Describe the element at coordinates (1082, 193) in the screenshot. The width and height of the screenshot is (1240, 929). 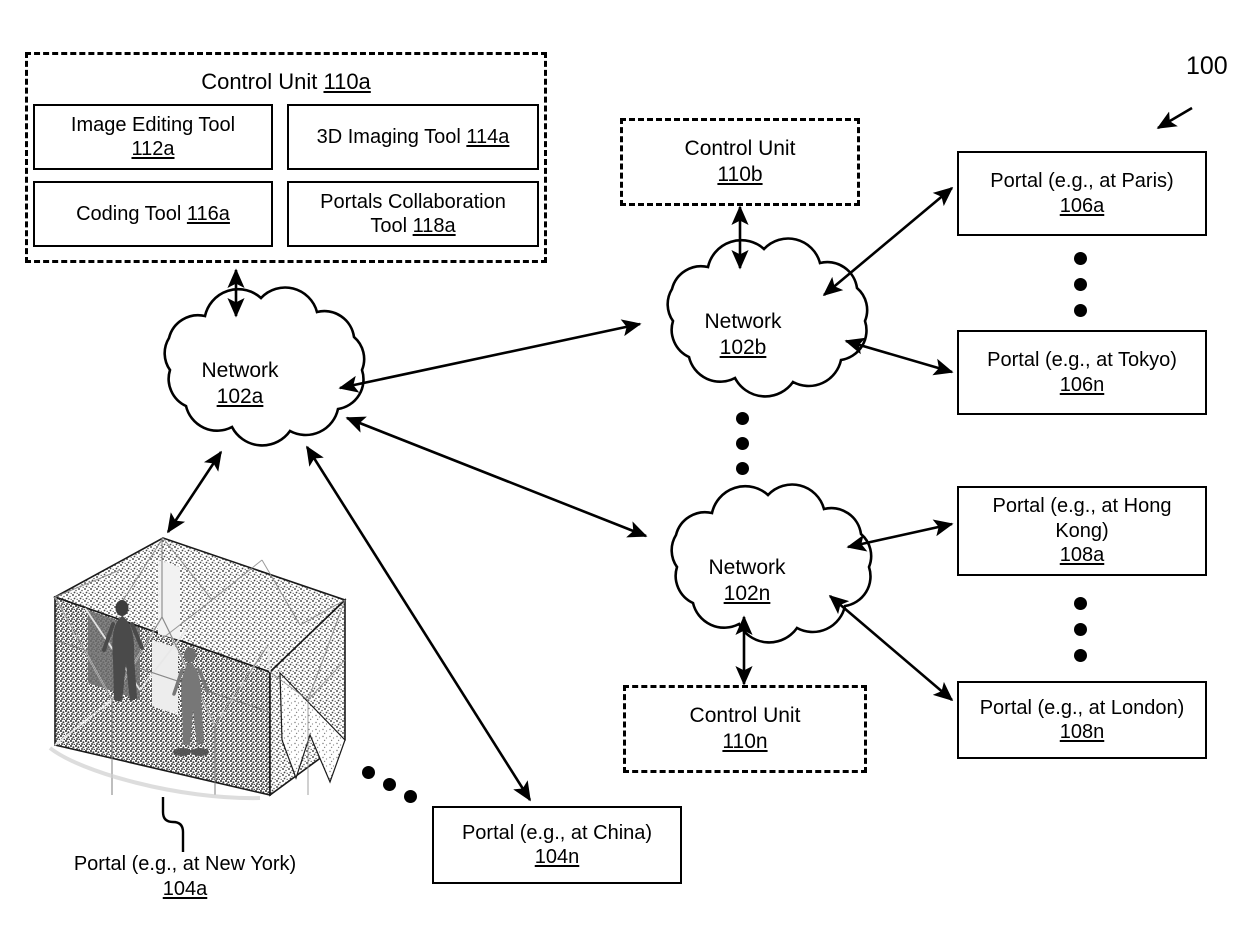
I see `portal-paris-box` at that location.